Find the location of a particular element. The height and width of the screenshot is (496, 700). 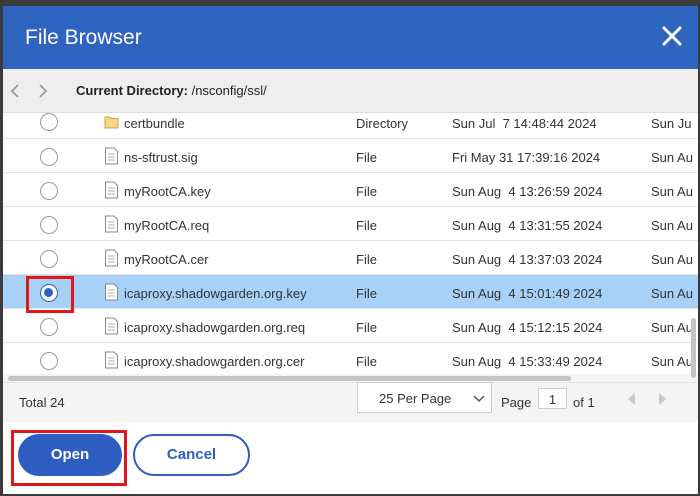

file-name: icaproxy.shadowgarden.org.req is located at coordinates (215, 327).